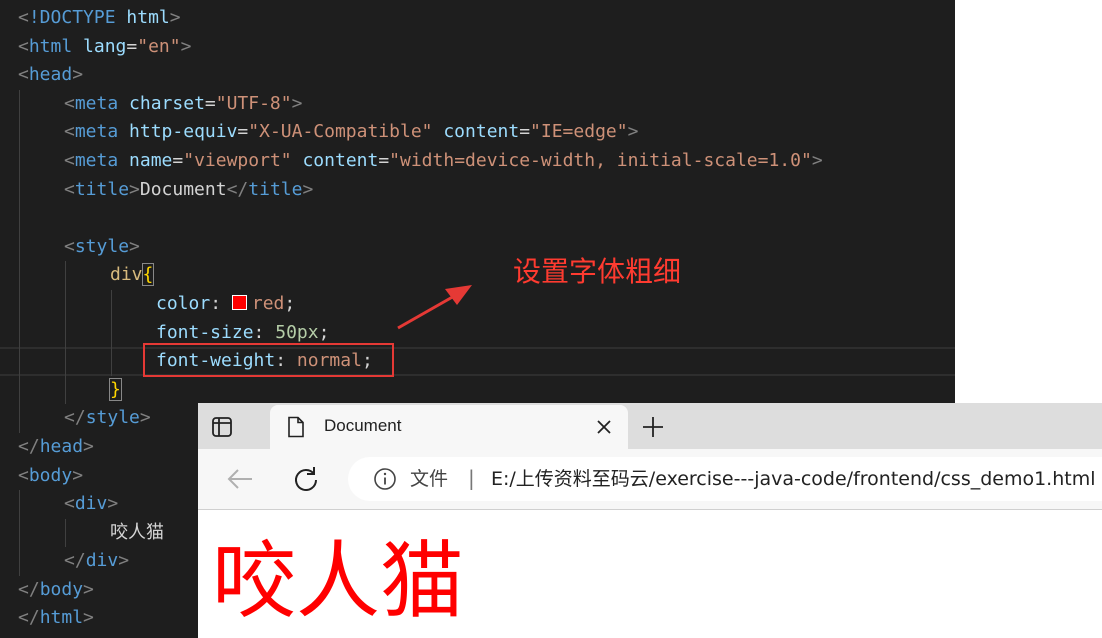 Image resolution: width=1102 pixels, height=638 pixels. What do you see at coordinates (597, 271) in the screenshot?
I see `annotation-label: 设置字体粗细` at bounding box center [597, 271].